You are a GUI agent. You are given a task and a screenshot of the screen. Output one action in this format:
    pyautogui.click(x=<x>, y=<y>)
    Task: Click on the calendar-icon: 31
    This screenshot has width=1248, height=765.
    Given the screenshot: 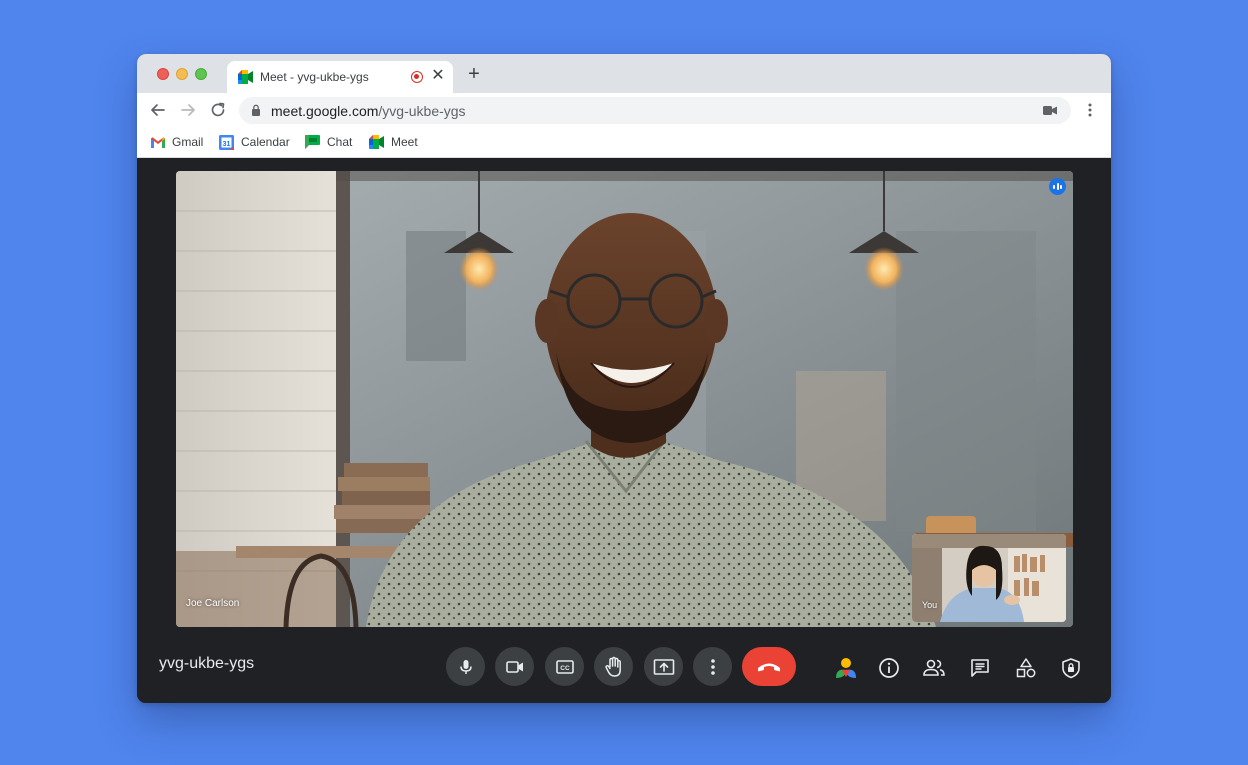 What is the action you would take?
    pyautogui.click(x=226, y=142)
    